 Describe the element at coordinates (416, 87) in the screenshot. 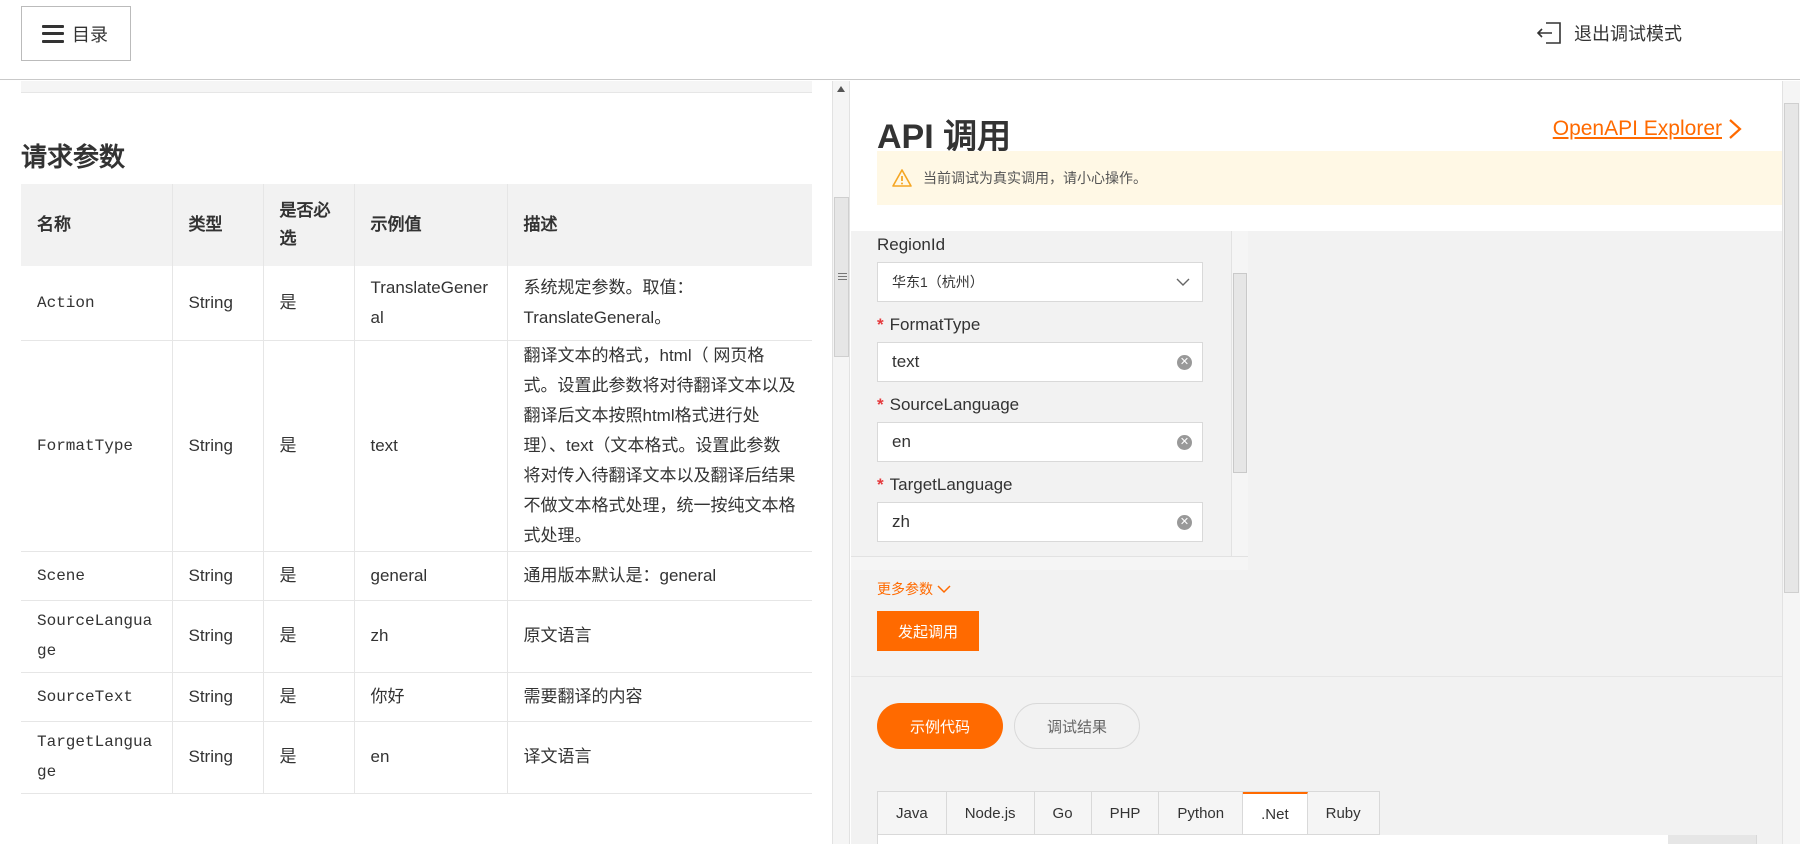

I see `prev-section-edge` at that location.